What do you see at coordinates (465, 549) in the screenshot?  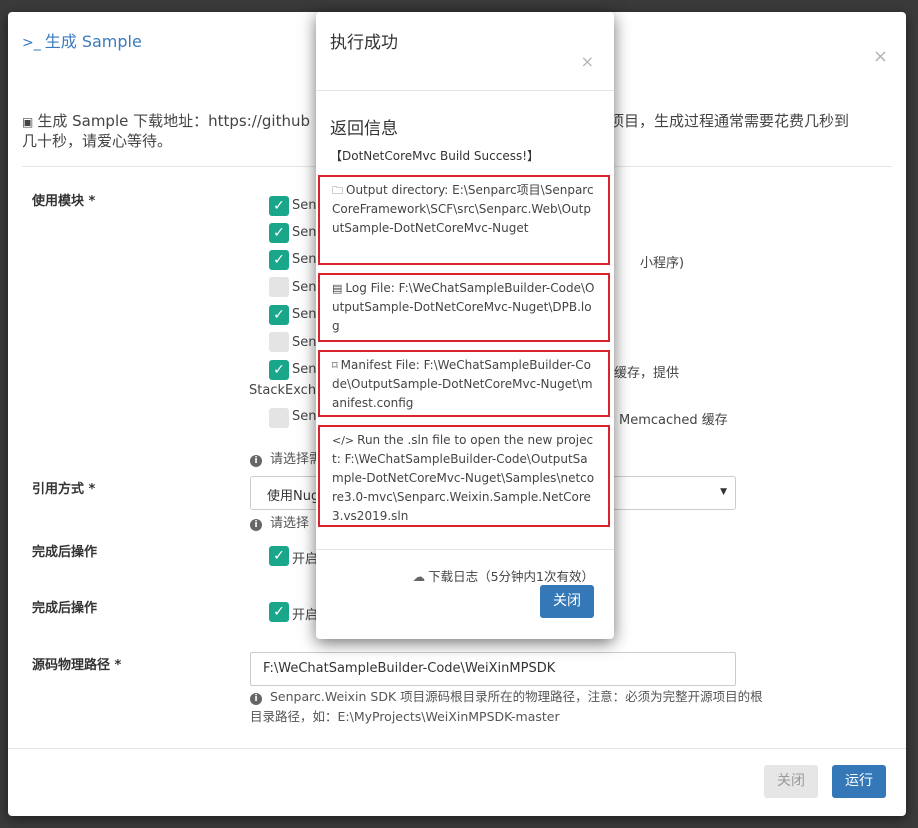 I see `popup-footer-divider` at bounding box center [465, 549].